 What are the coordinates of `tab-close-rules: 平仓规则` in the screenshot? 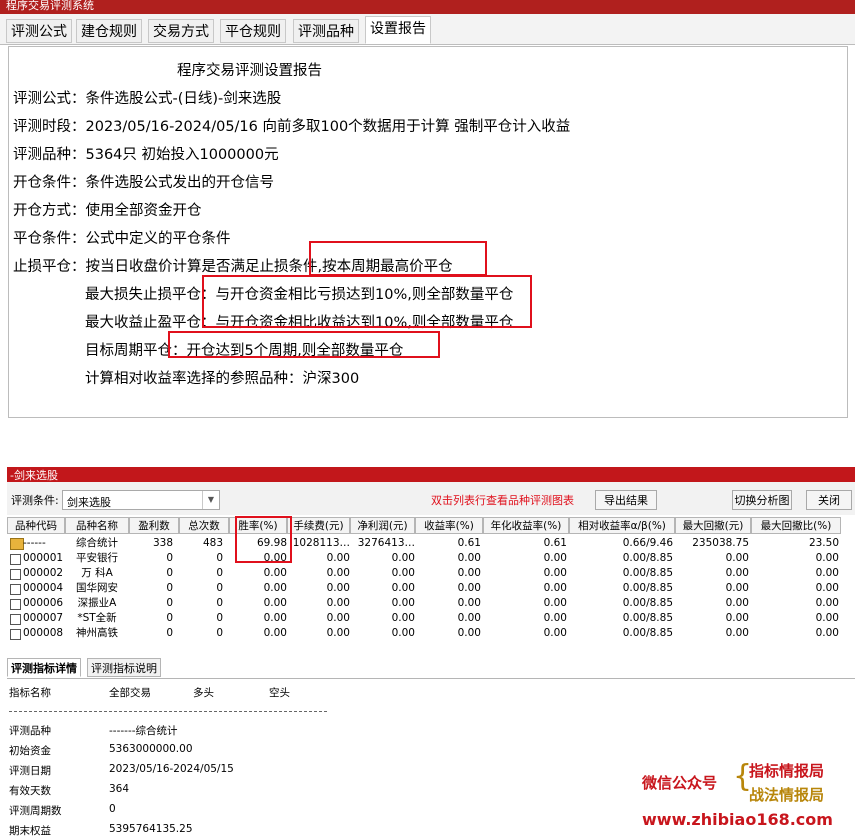 It's located at (253, 31).